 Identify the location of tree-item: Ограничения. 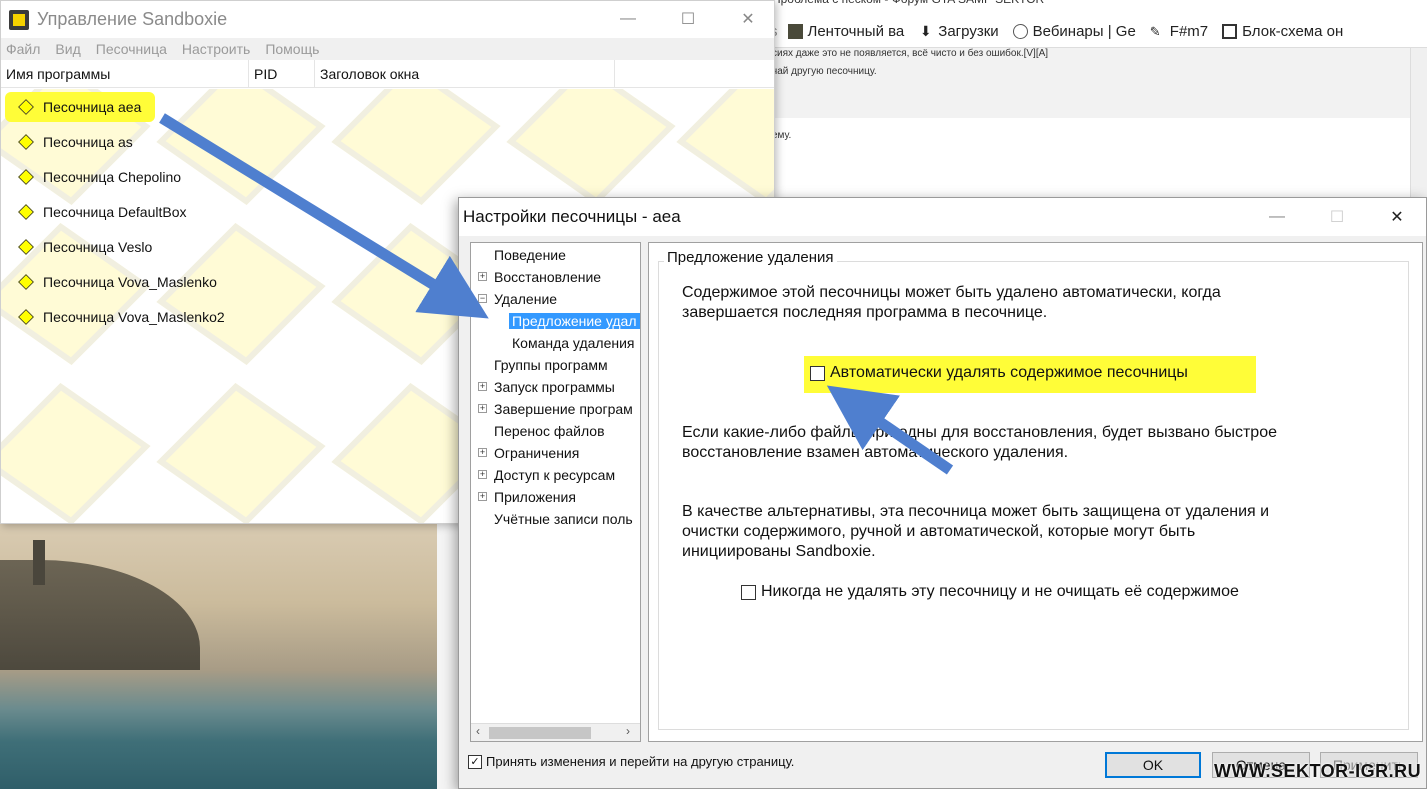
(536, 453).